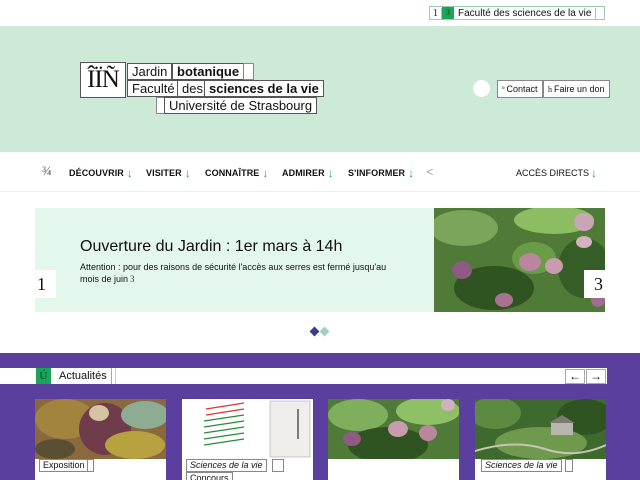 The height and width of the screenshot is (480, 640). What do you see at coordinates (377, 173) in the screenshot?
I see `nav-sinformer-label: S'INFORMER` at bounding box center [377, 173].